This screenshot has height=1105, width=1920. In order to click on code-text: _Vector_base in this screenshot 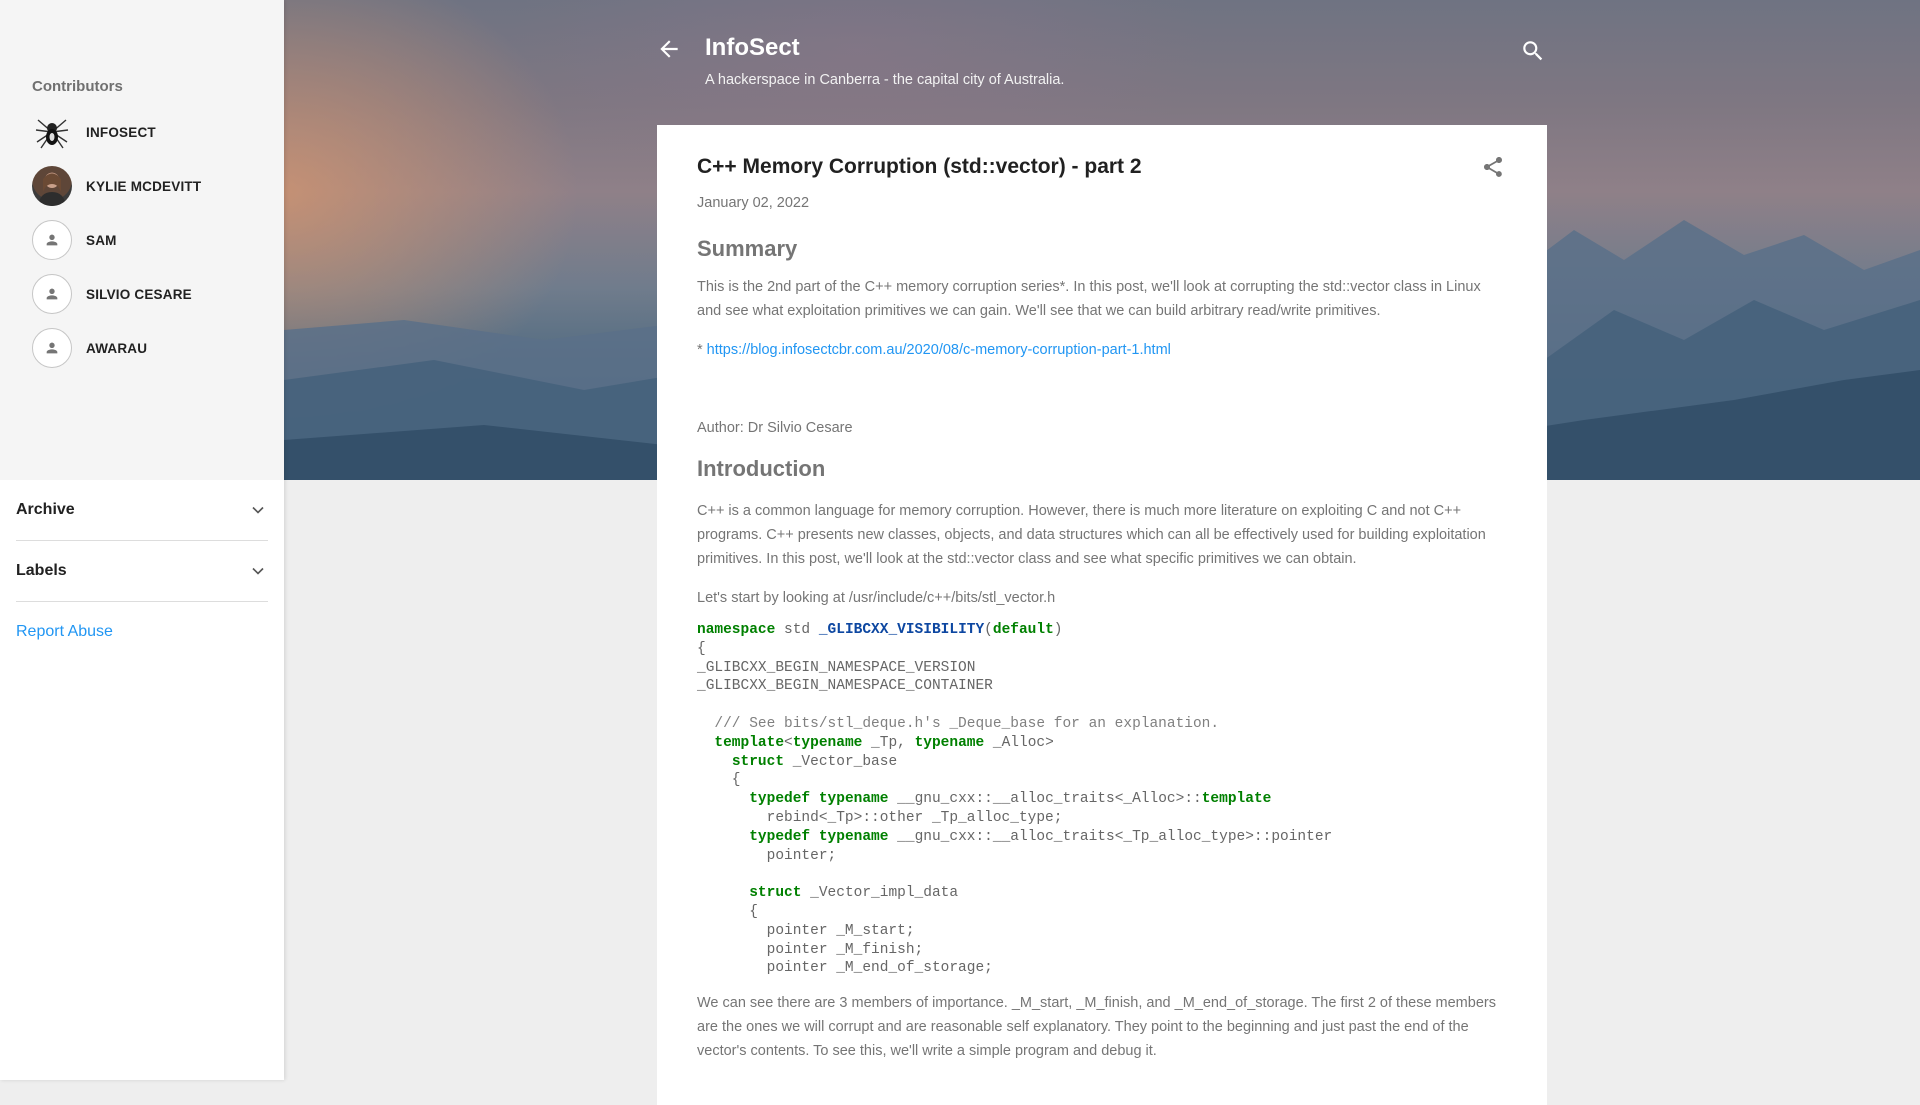, I will do `click(841, 761)`.